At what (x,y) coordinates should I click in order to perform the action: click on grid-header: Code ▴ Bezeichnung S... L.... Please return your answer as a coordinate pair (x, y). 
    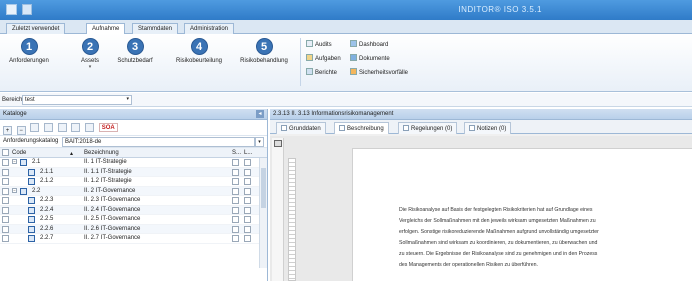
    Looking at the image, I should click on (133, 153).